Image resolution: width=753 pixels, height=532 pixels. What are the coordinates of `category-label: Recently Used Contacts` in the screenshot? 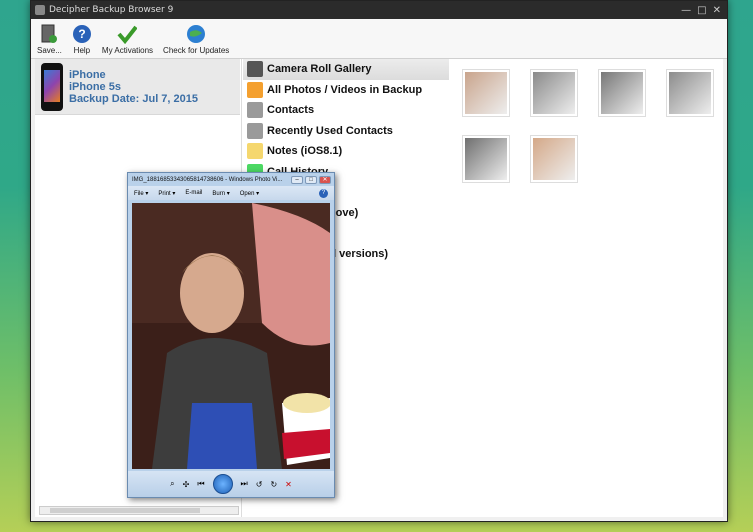 It's located at (330, 130).